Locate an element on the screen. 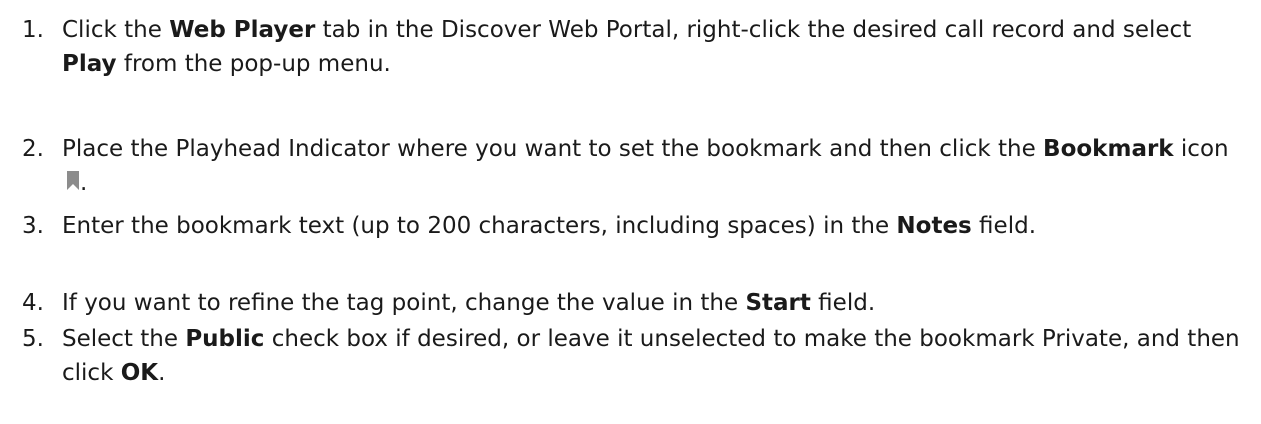 The width and height of the screenshot is (1261, 424). bold-term: Start is located at coordinates (778, 303).